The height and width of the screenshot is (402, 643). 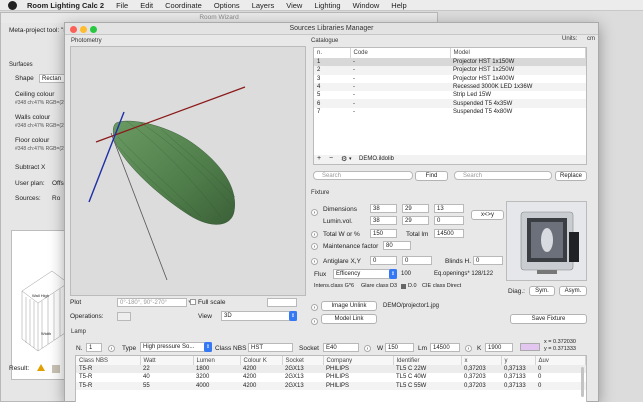 What do you see at coordinates (363, 175) in the screenshot?
I see `catalogue-search-input: Search` at bounding box center [363, 175].